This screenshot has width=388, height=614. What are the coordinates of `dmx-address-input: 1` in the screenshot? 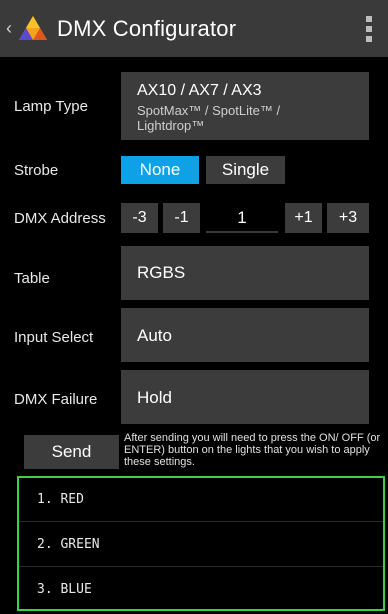 It's located at (242, 218).